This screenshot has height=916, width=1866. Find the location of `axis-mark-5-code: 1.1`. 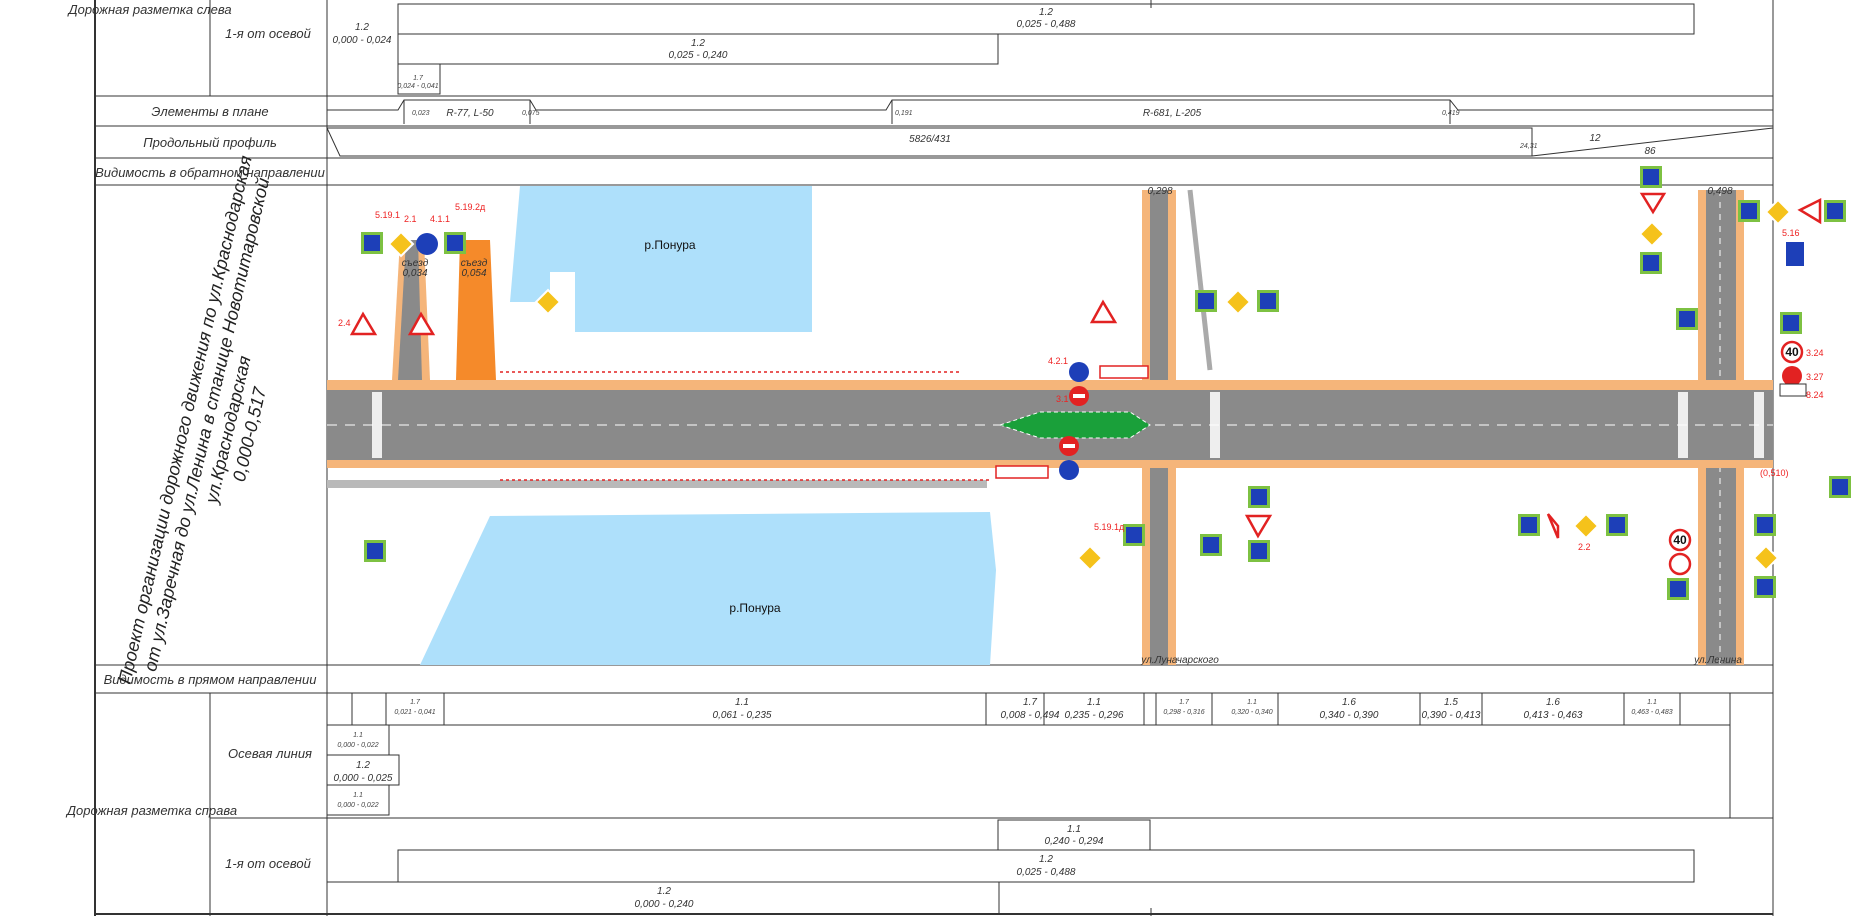

axis-mark-5-code: 1.1 is located at coordinates (1252, 702).